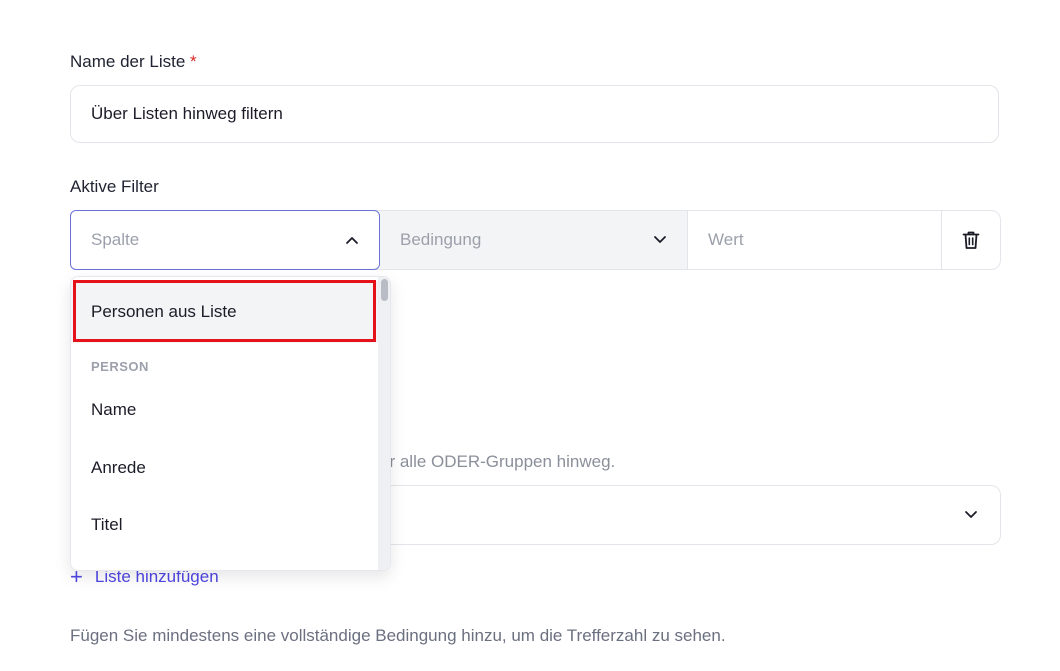 This screenshot has height=671, width=1060. I want to click on dropdown-group-person: PERSON, so click(120, 366).